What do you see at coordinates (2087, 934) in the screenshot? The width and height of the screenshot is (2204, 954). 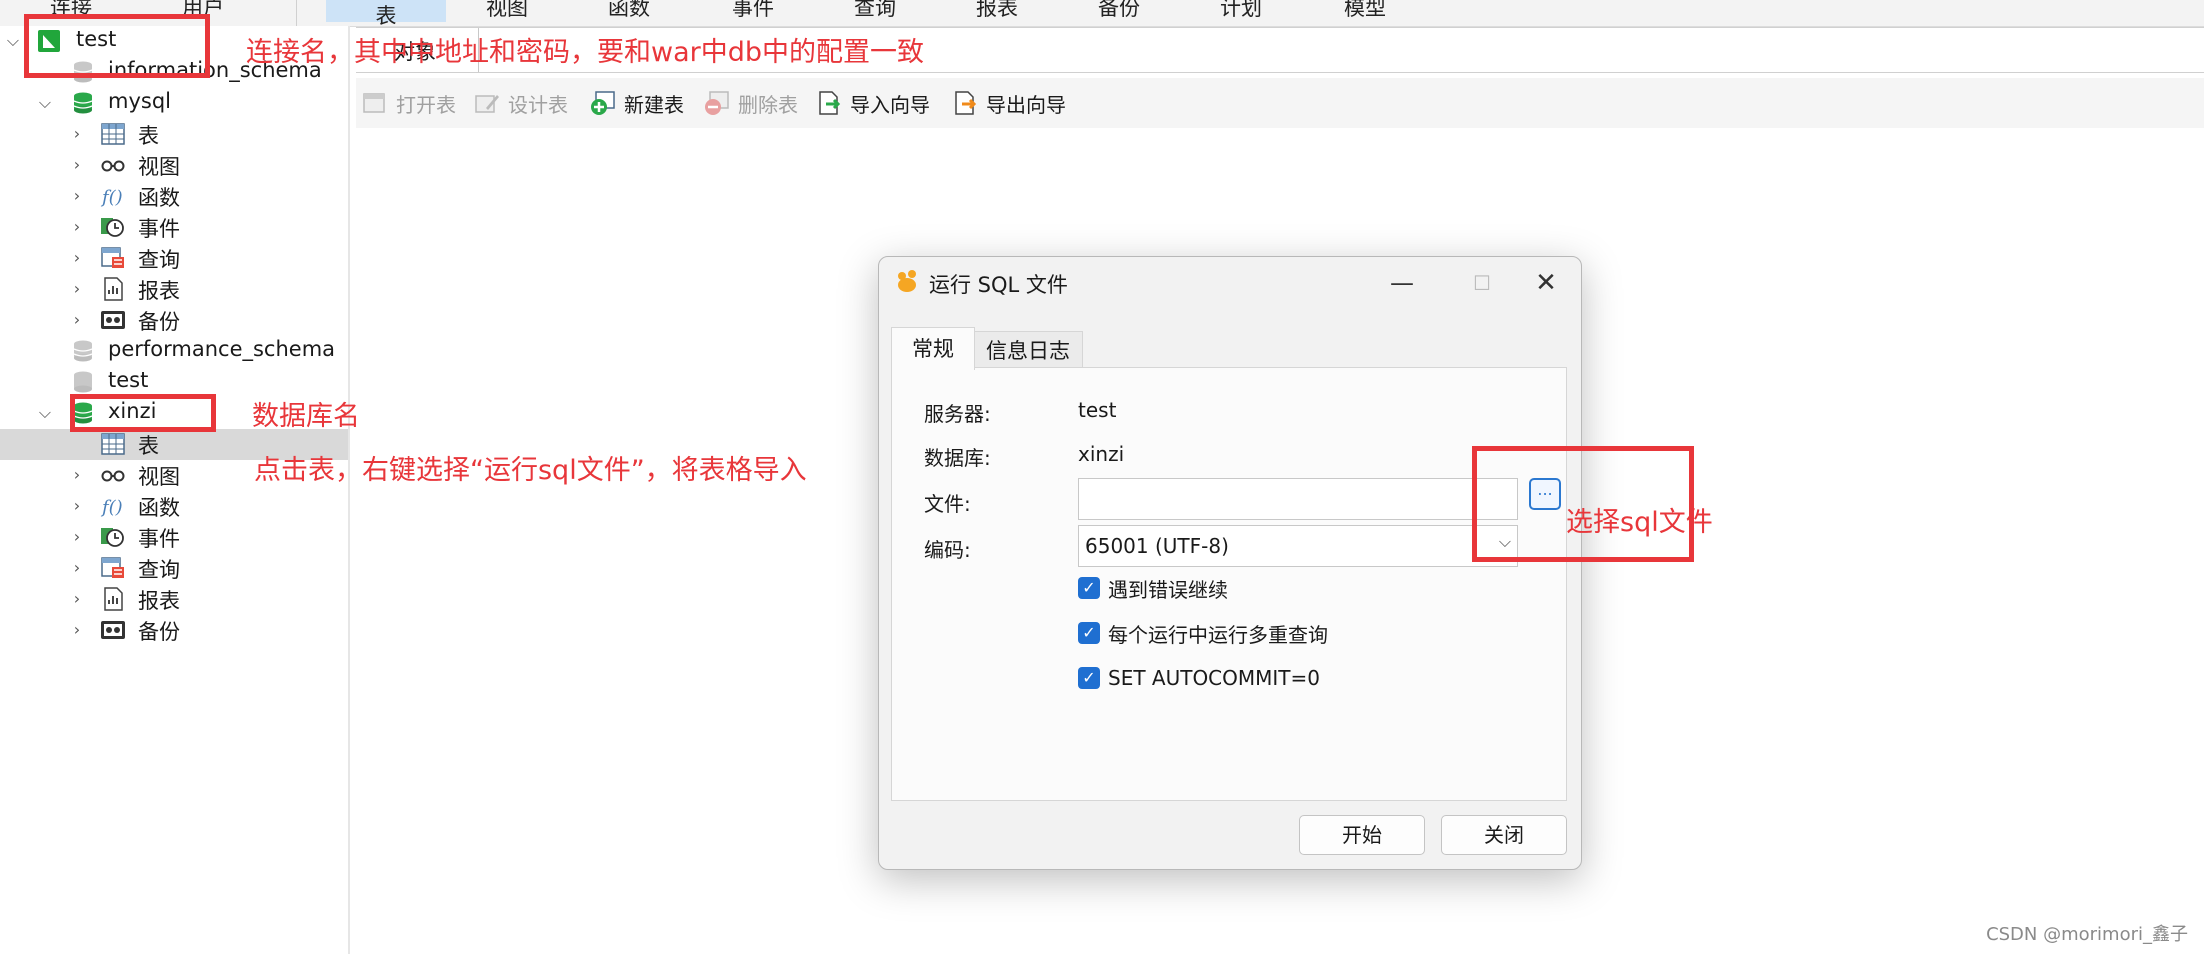 I see `watermark: CSDN @morimori_鑫子` at bounding box center [2087, 934].